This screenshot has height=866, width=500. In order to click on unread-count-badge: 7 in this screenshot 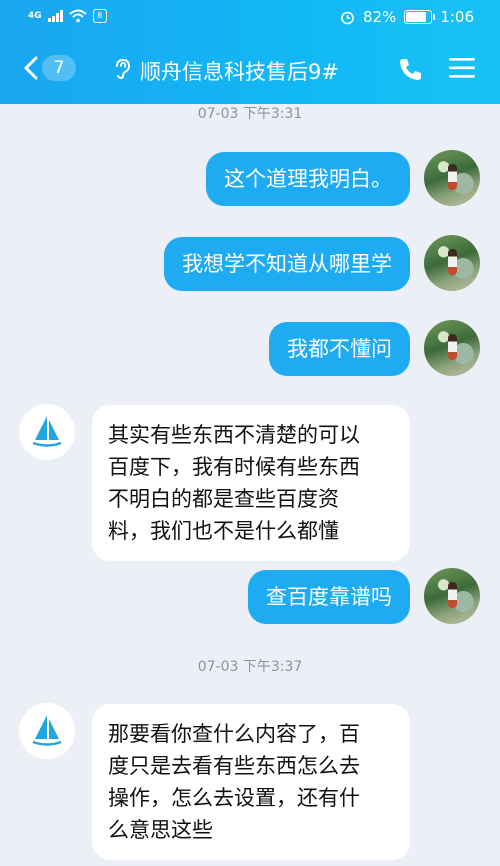, I will do `click(59, 68)`.